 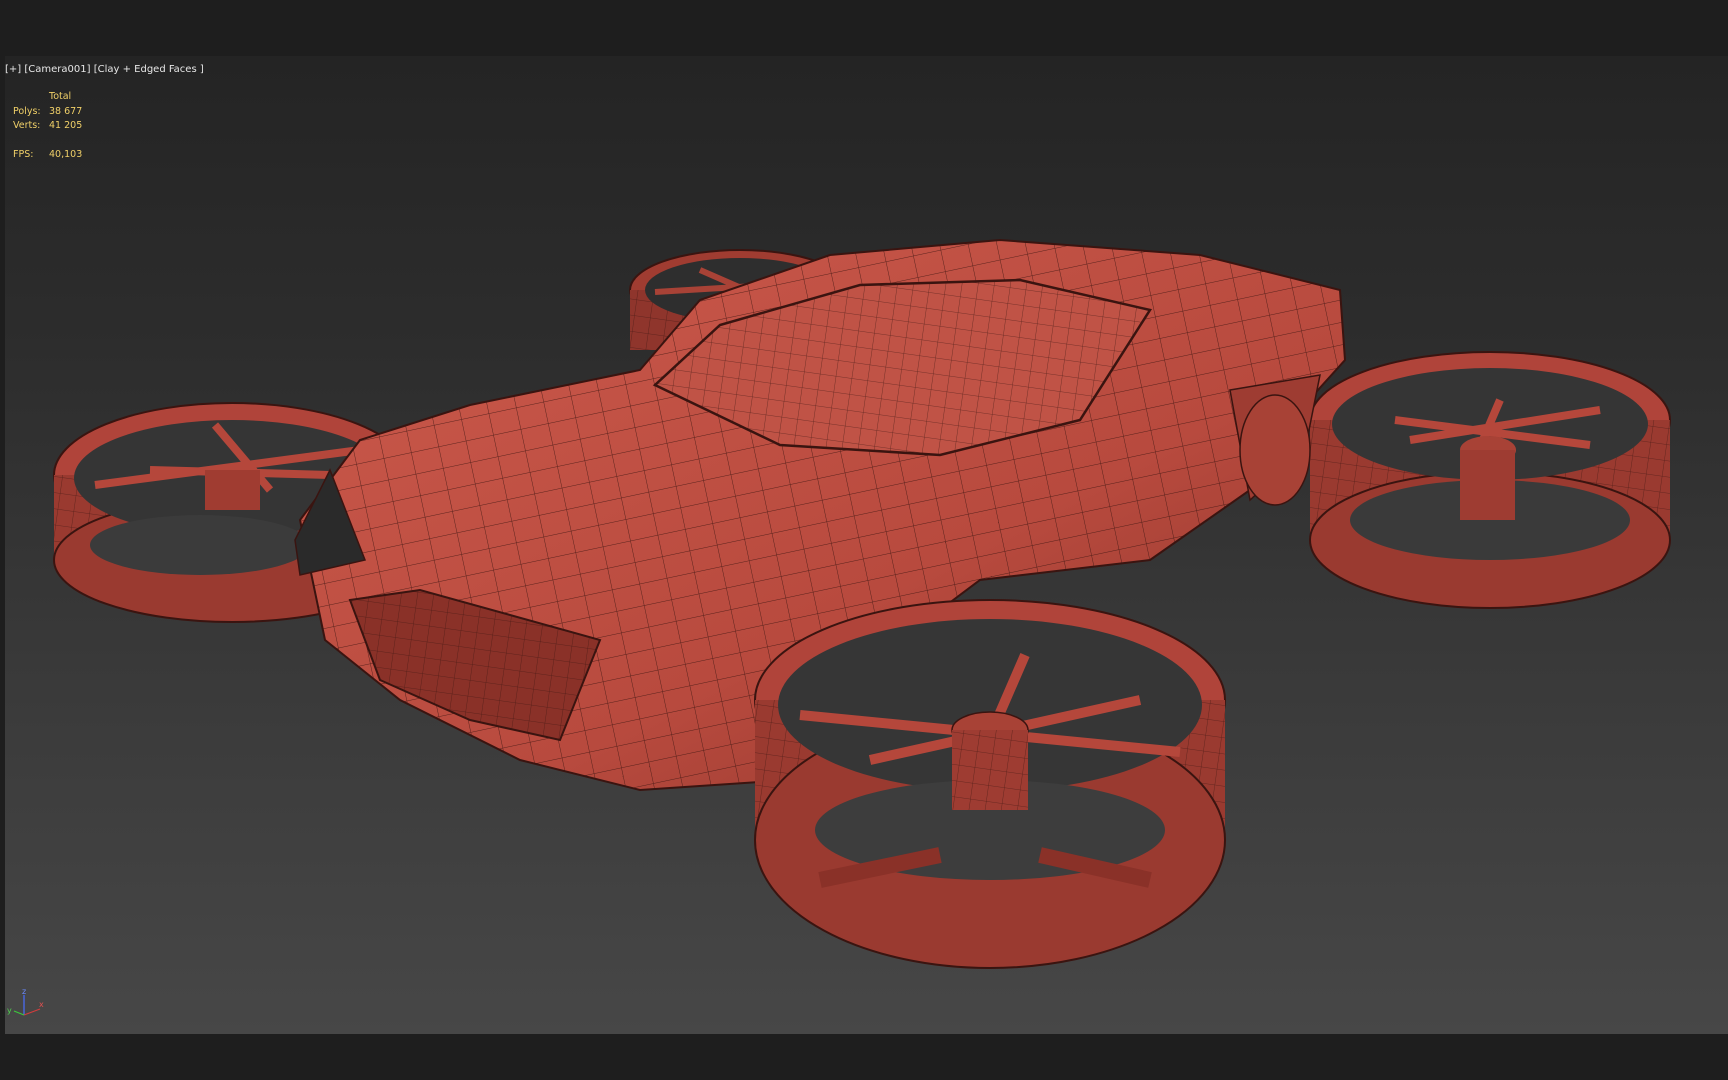 What do you see at coordinates (24, 991) in the screenshot?
I see `axis-z-label: z` at bounding box center [24, 991].